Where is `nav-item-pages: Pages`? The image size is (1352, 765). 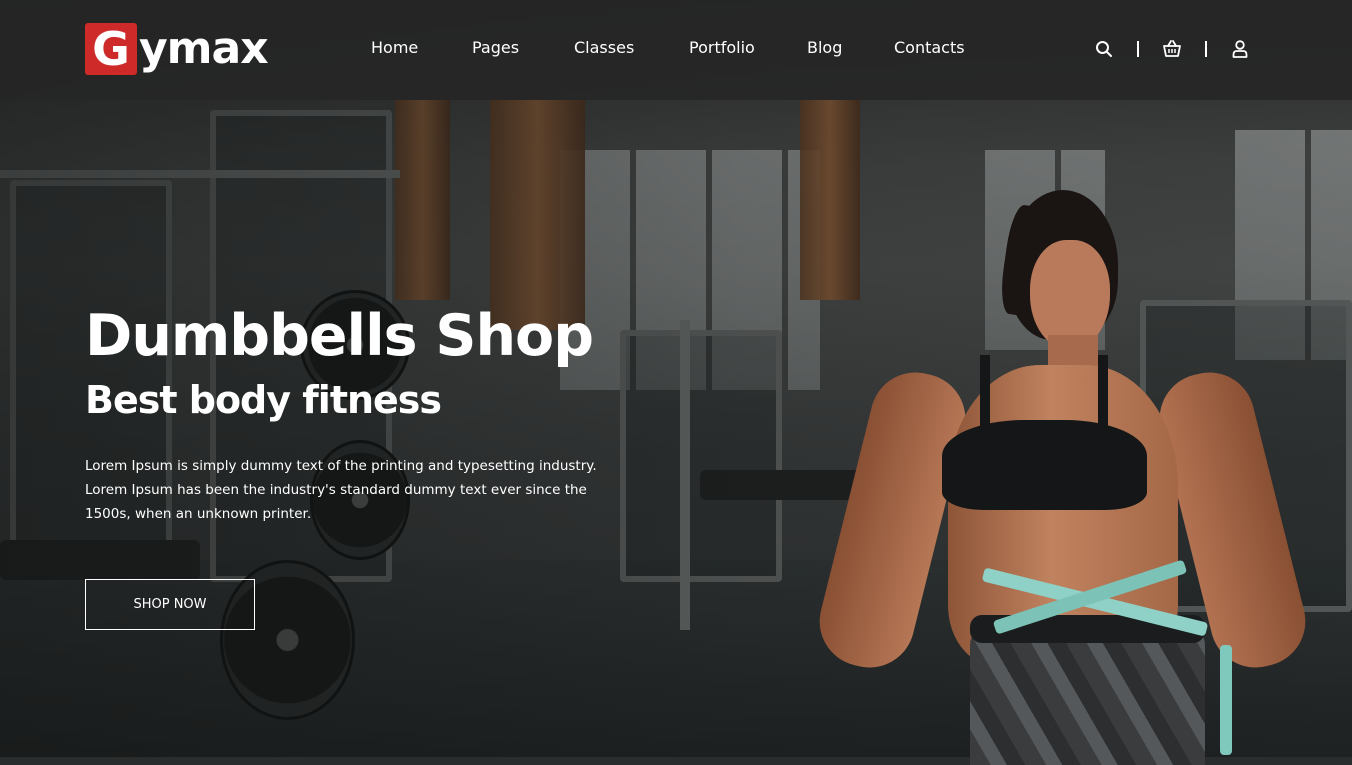
nav-item-pages: Pages is located at coordinates (495, 47).